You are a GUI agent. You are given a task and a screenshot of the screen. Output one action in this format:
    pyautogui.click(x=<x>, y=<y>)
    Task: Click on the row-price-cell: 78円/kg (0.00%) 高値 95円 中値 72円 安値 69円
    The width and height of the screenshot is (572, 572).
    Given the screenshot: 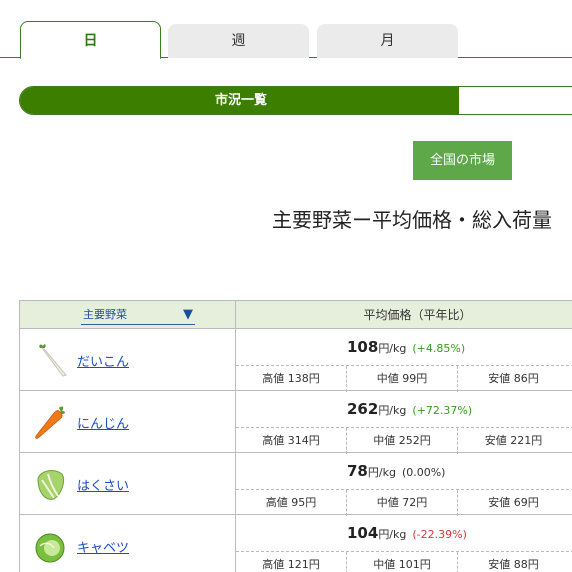 What is the action you would take?
    pyautogui.click(x=404, y=484)
    